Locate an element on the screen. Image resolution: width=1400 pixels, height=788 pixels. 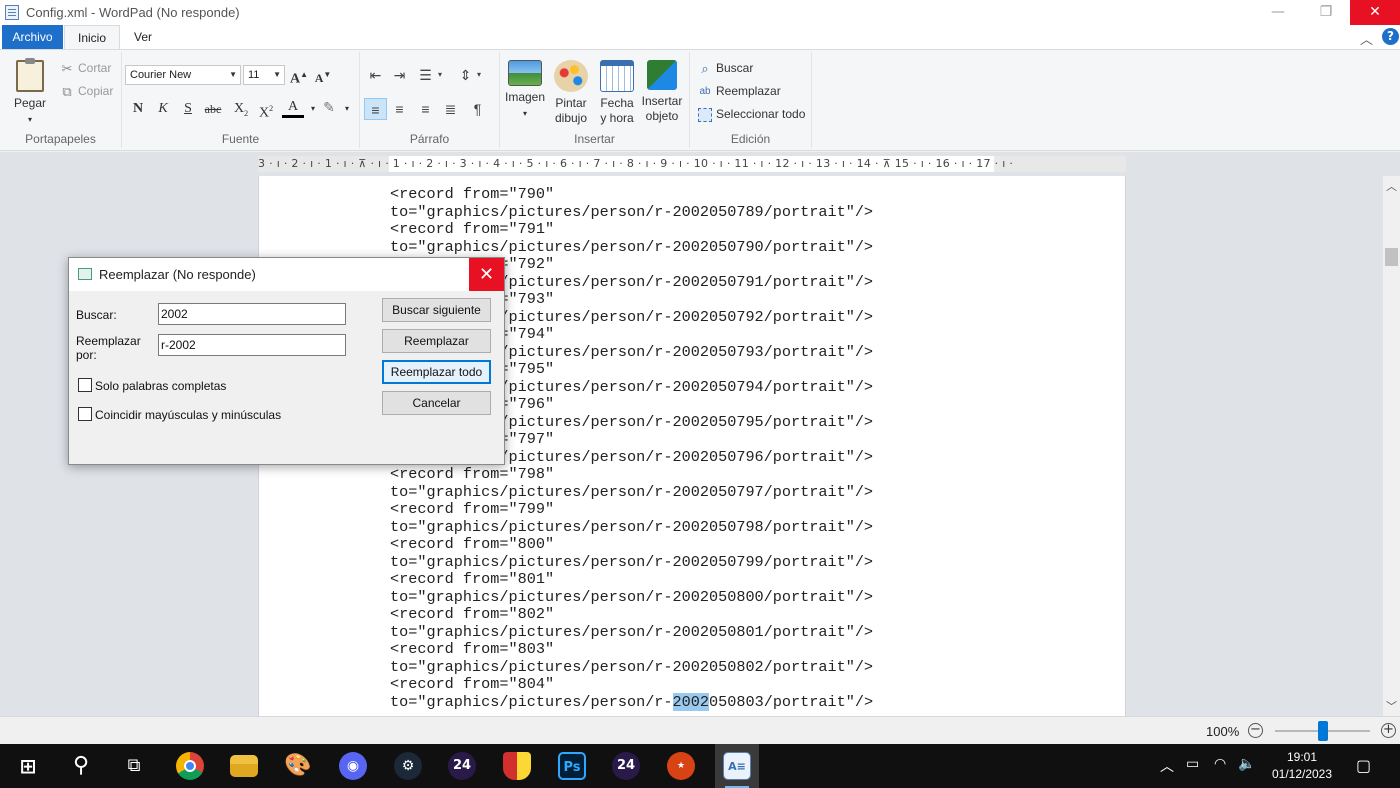
find-what-input: 2002 is located at coordinates (252, 314).